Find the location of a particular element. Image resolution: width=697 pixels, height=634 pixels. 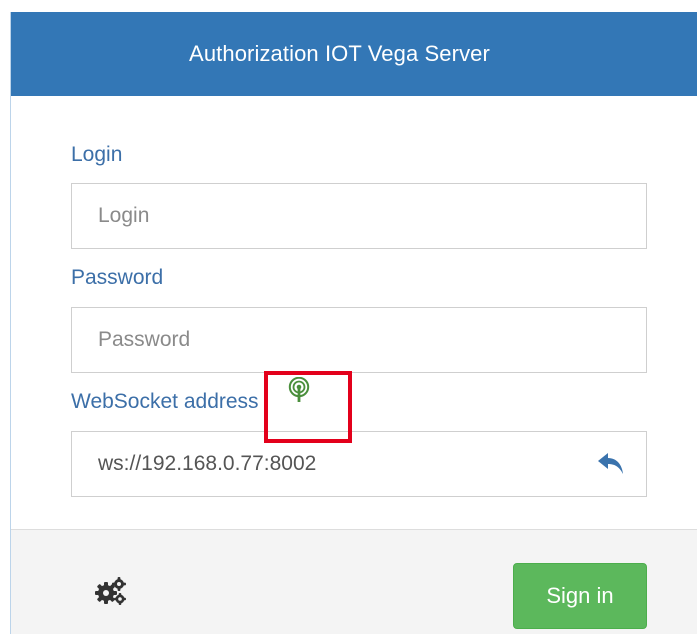

websocket-value: ws://192.168.0.77:8002 is located at coordinates (207, 463).